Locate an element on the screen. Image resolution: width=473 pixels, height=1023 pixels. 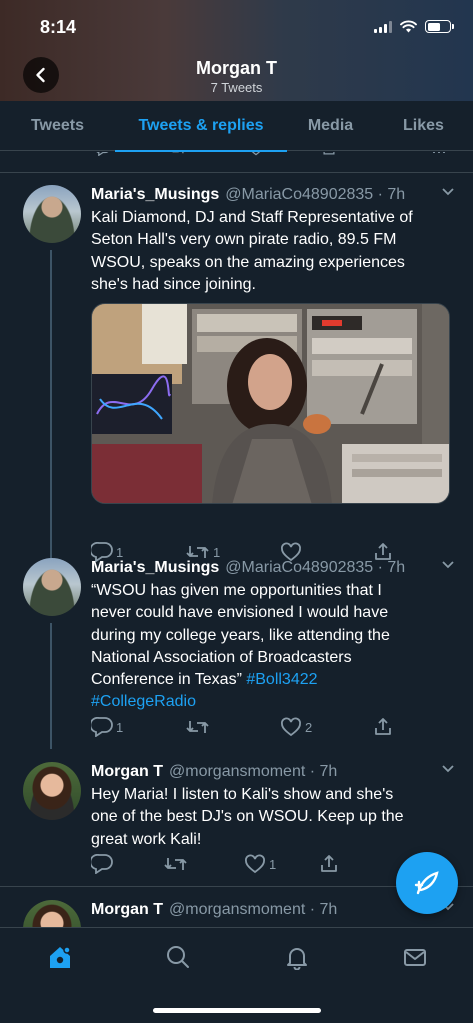
like-count: 1 is located at coordinates (273, 864).